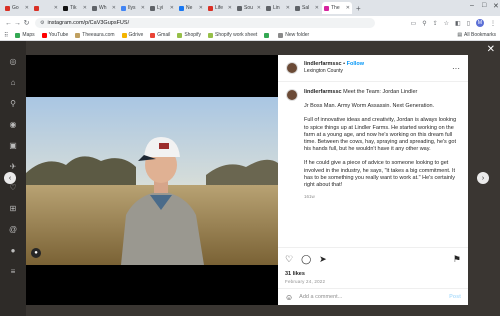  I want to click on home-icon: ⌂, so click(13, 82).